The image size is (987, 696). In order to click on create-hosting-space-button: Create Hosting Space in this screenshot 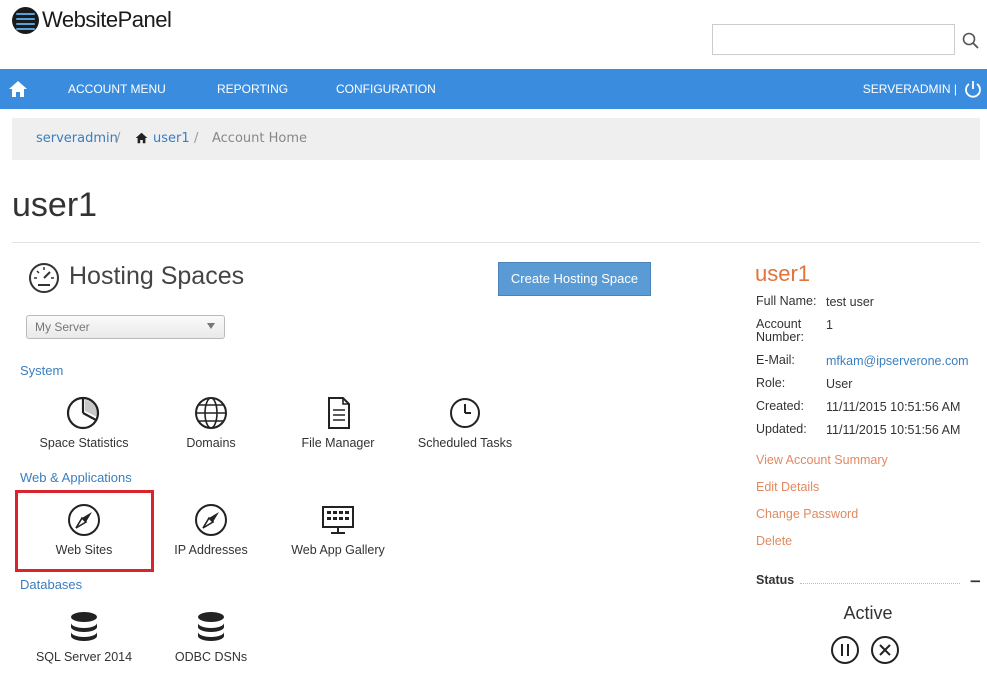, I will do `click(574, 279)`.